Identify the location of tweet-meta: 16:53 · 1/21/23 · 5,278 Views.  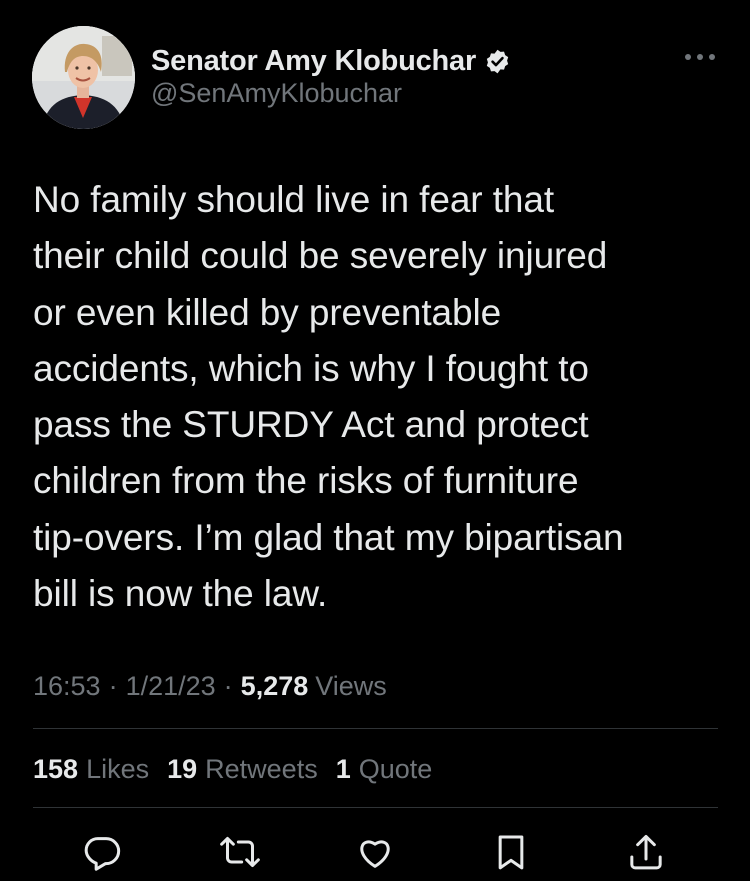
(210, 686).